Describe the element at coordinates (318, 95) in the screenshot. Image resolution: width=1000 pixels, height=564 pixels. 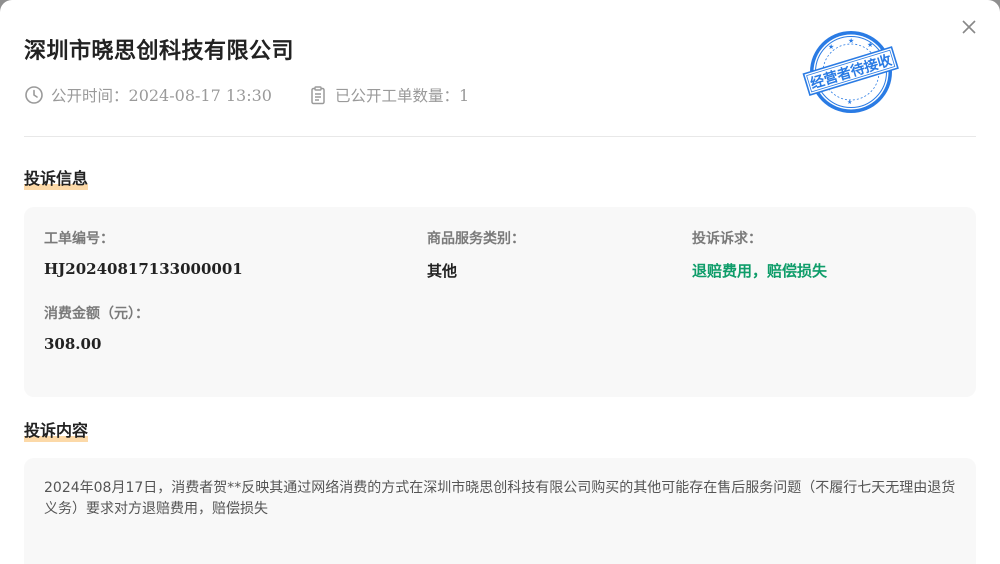
I see `clipboard-icon` at that location.